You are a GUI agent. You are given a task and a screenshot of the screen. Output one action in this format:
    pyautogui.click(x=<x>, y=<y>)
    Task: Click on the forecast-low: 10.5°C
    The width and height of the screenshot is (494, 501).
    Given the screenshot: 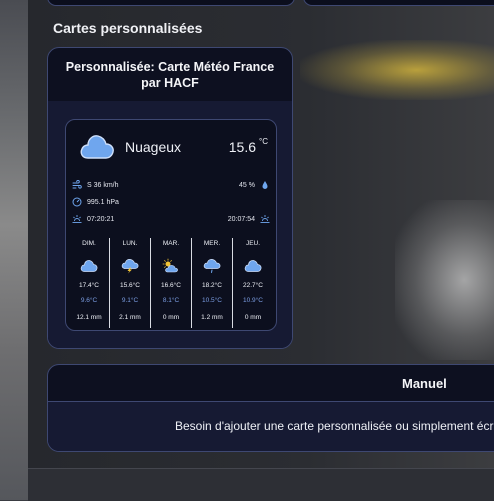 What is the action you would take?
    pyautogui.click(x=212, y=300)
    